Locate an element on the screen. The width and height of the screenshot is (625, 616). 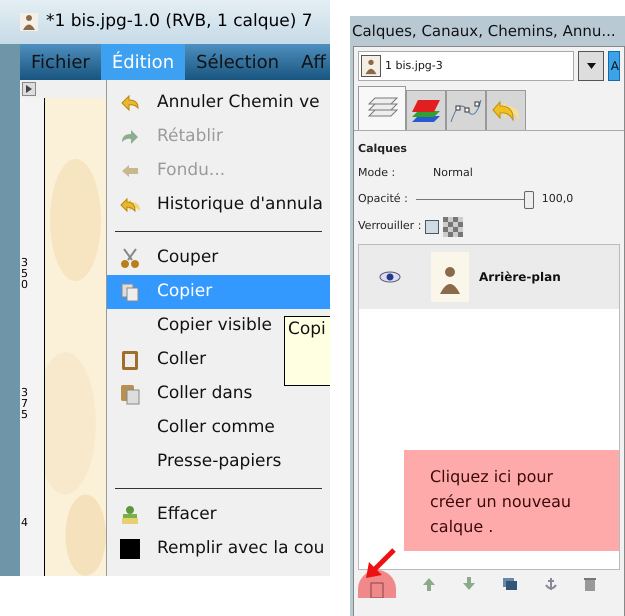
scissors-icon is located at coordinates (130, 258).